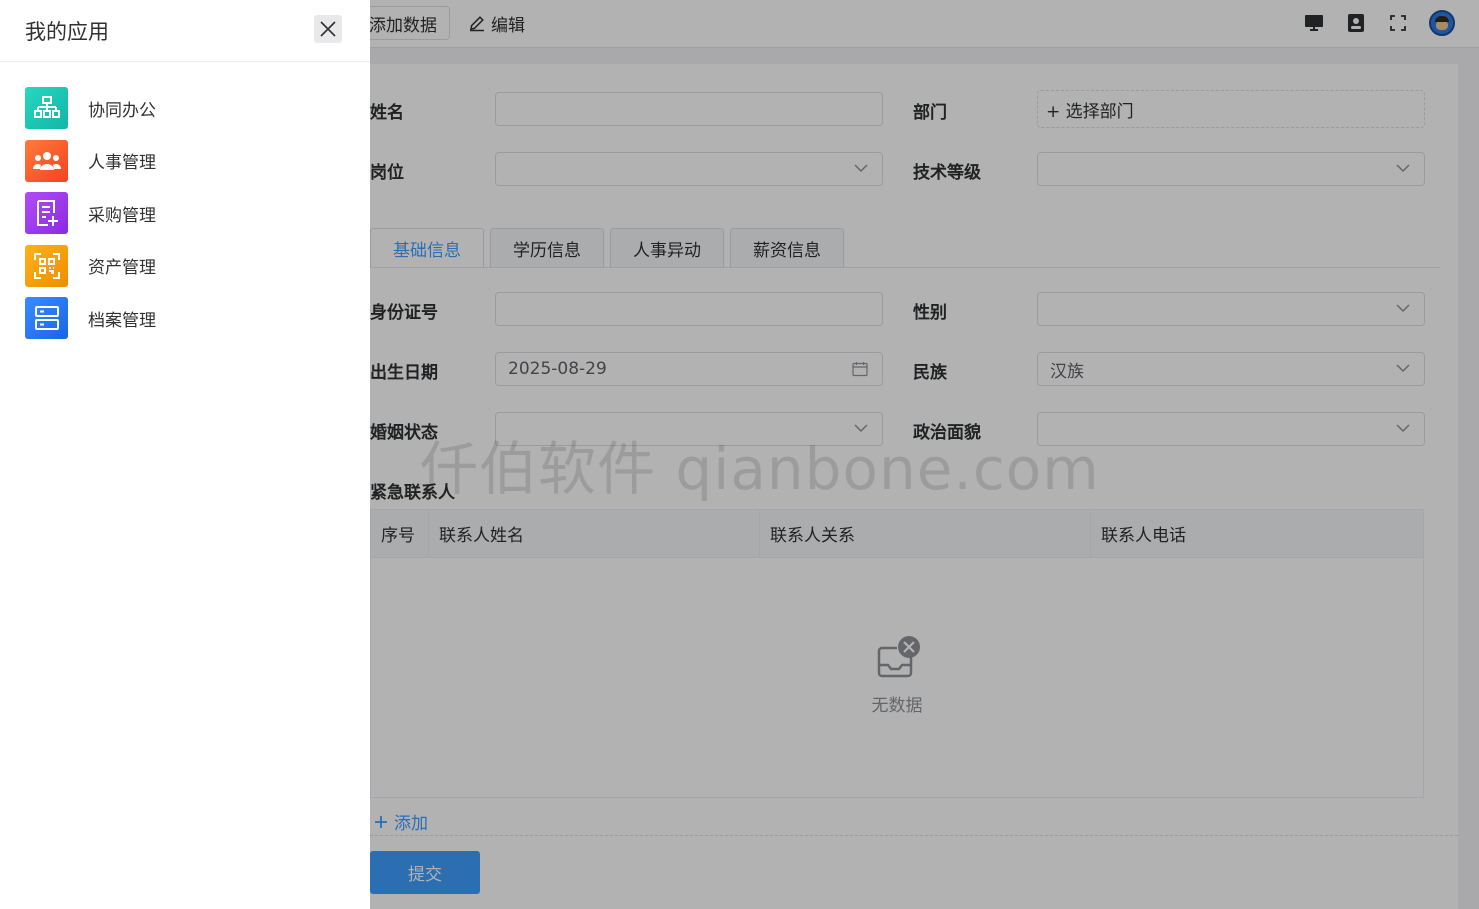 The image size is (1479, 909). I want to click on app-list: 协同办公 人事管理 采购管理 资产管理 档案管理, so click(185, 203).